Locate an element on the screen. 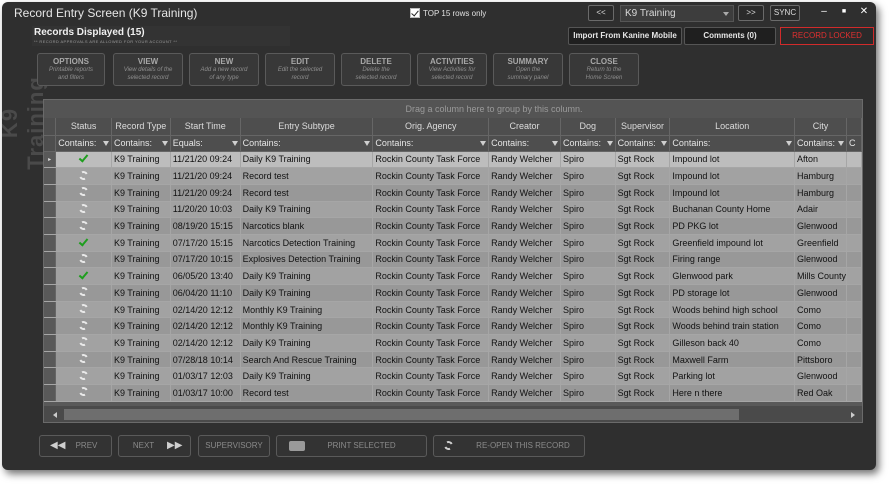  next-type-button: >> is located at coordinates (751, 13).